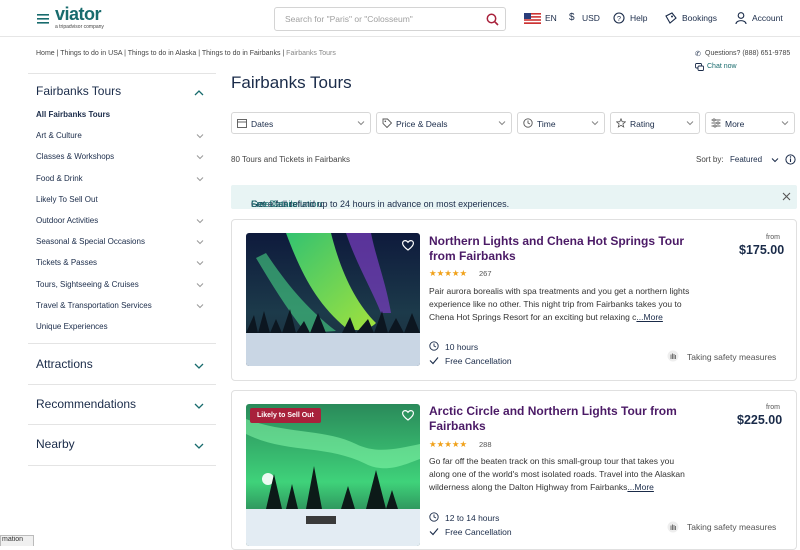 Image resolution: width=800 pixels, height=550 pixels. What do you see at coordinates (55, 444) in the screenshot?
I see `sidebar-section-nearby: Nearby` at bounding box center [55, 444].